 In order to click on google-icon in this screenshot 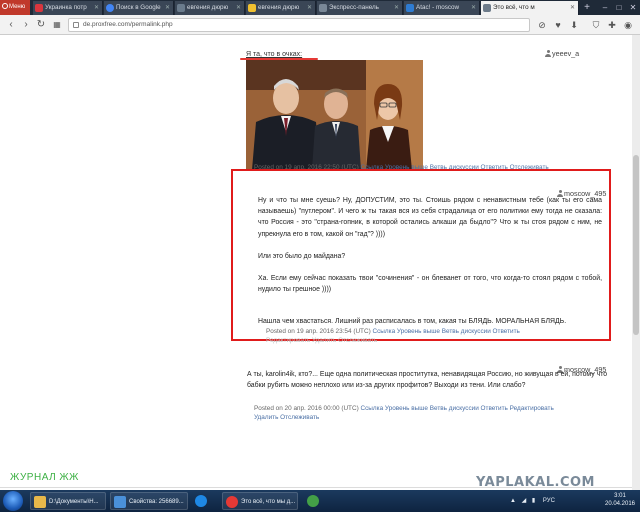, I will do `click(110, 8)`.